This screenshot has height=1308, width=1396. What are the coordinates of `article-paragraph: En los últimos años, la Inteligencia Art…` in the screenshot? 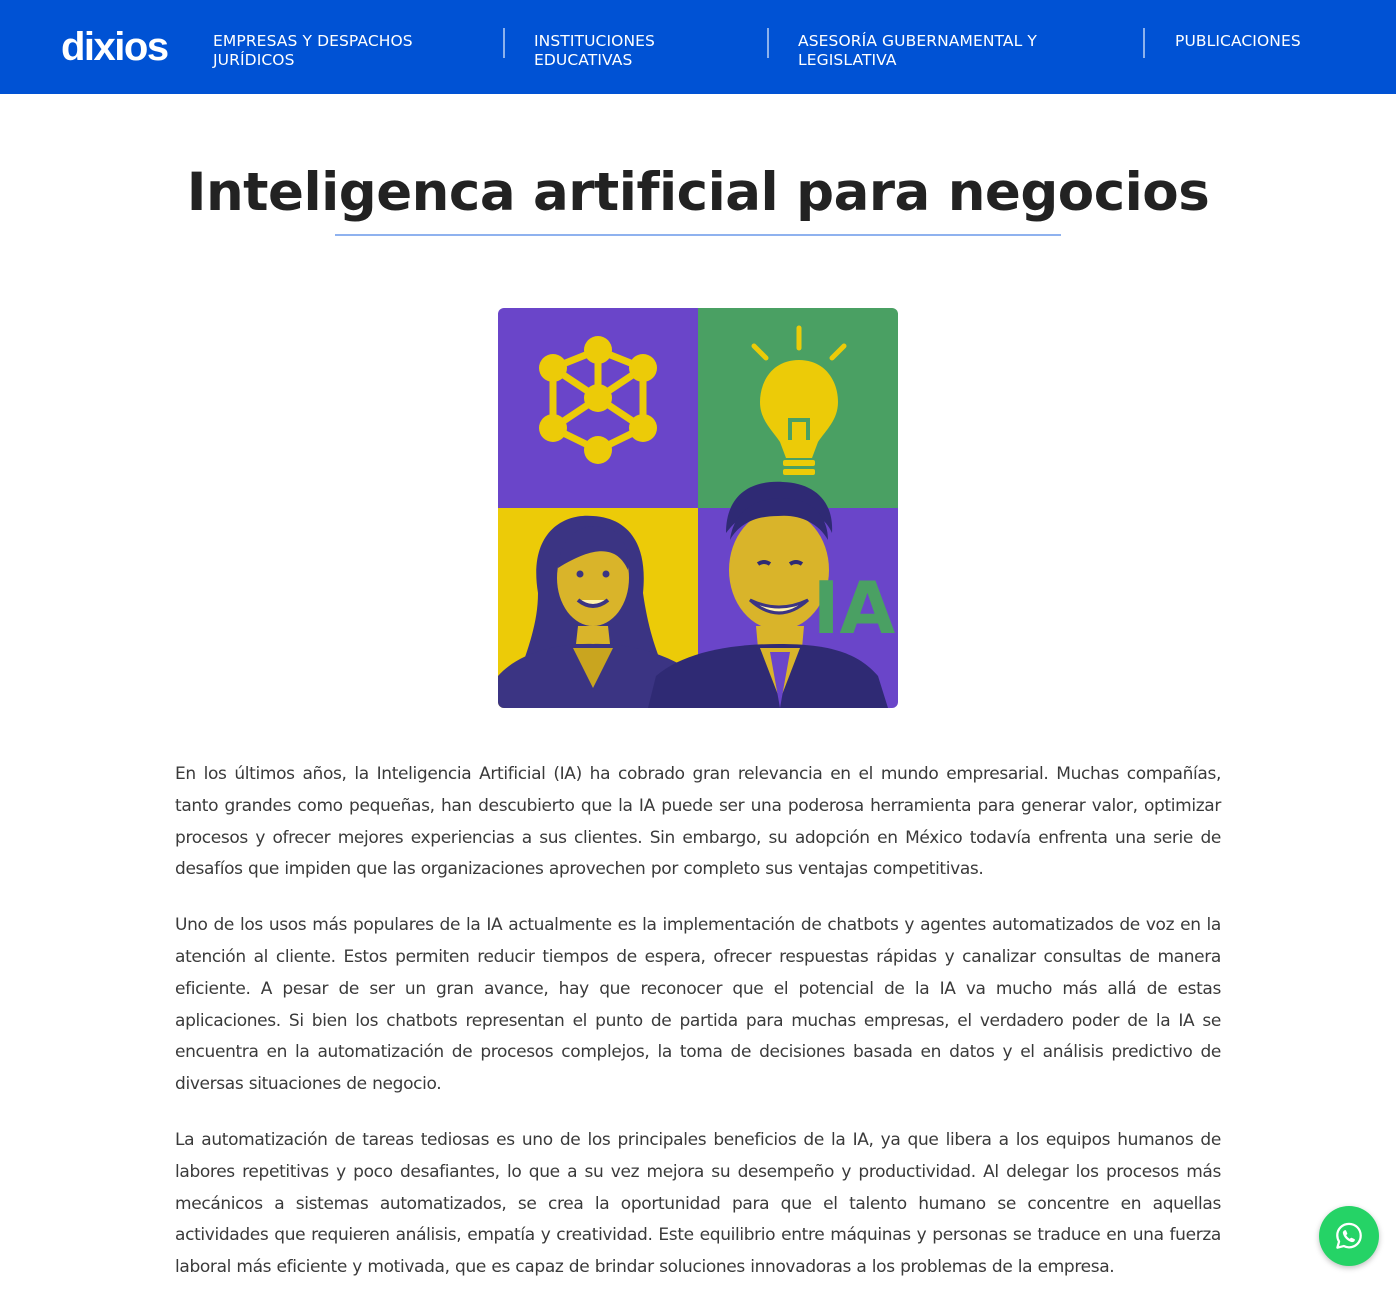 It's located at (698, 822).